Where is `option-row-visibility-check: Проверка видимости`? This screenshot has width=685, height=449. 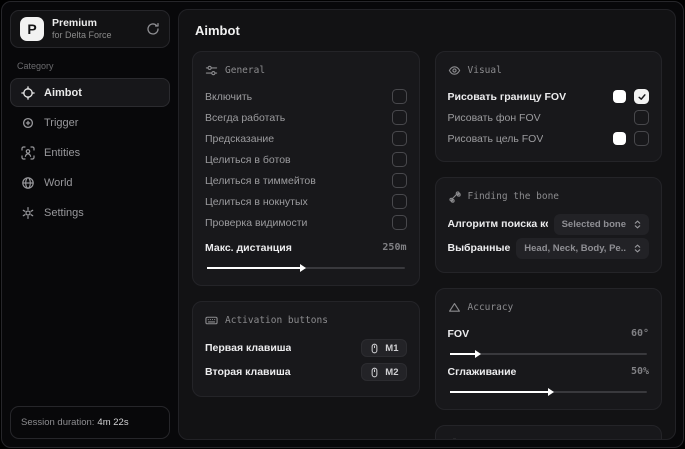 option-row-visibility-check: Проверка видимости is located at coordinates (306, 222).